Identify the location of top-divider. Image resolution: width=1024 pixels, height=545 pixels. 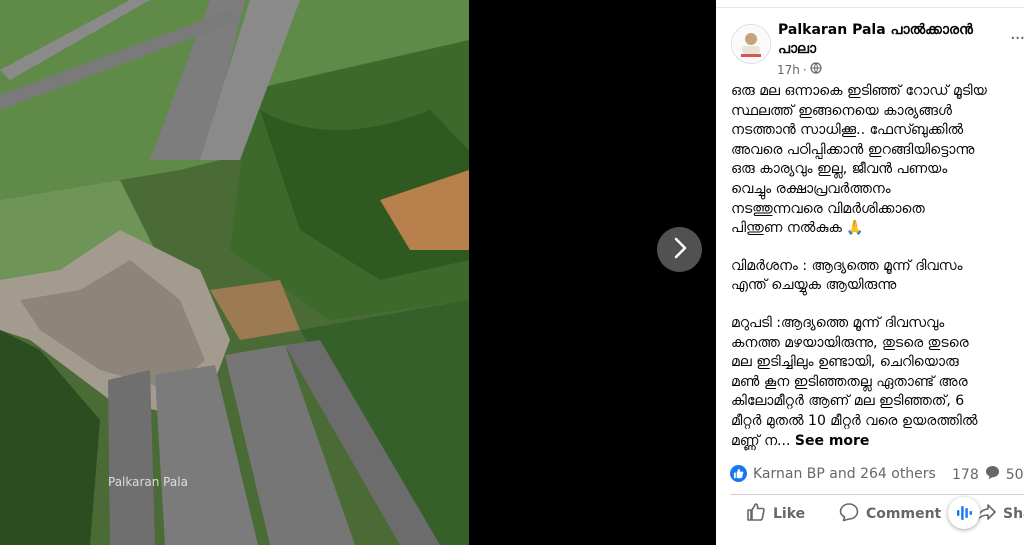
(870, 7).